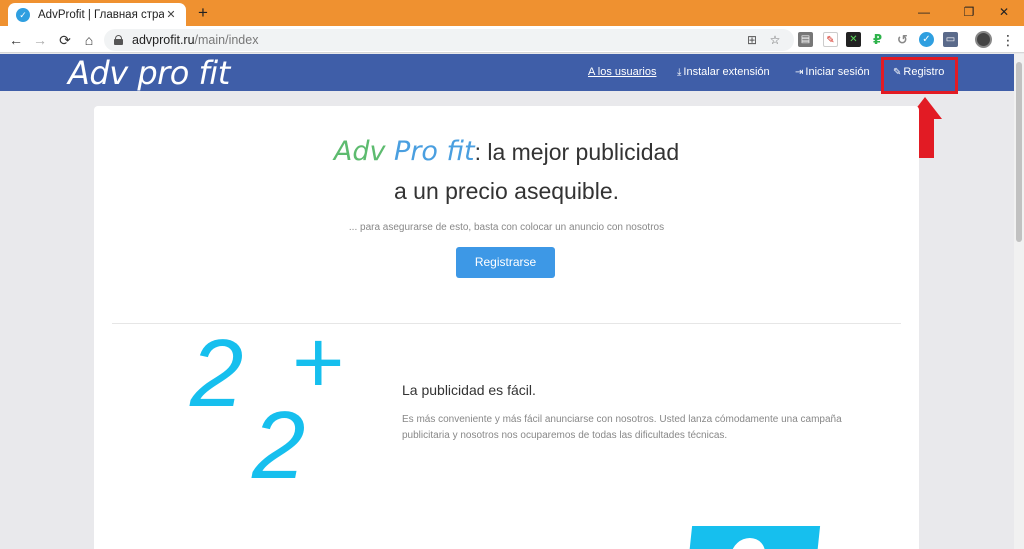  I want to click on scrollbar-thumb, so click(1019, 152).